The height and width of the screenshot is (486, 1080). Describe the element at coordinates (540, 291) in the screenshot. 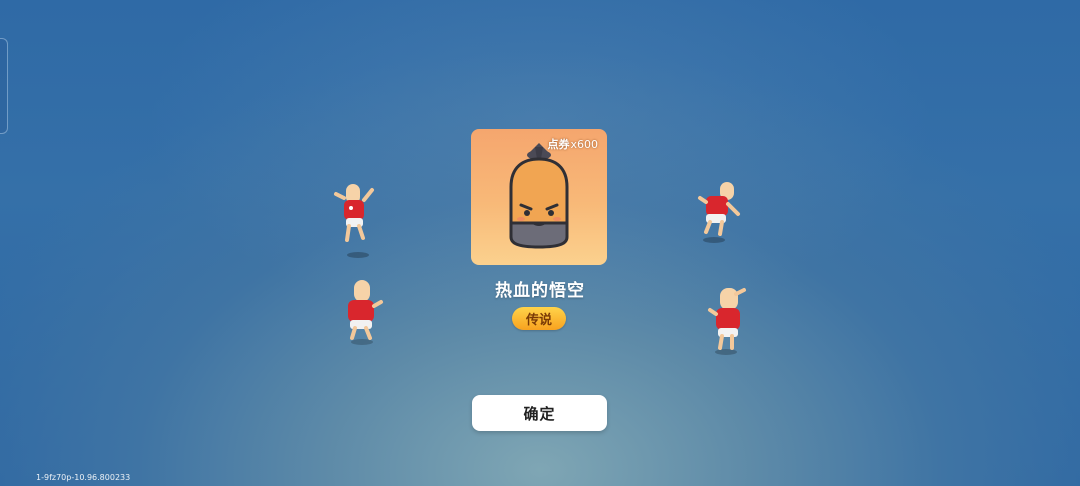

I see `reward-item-name: 热血的悟空` at that location.